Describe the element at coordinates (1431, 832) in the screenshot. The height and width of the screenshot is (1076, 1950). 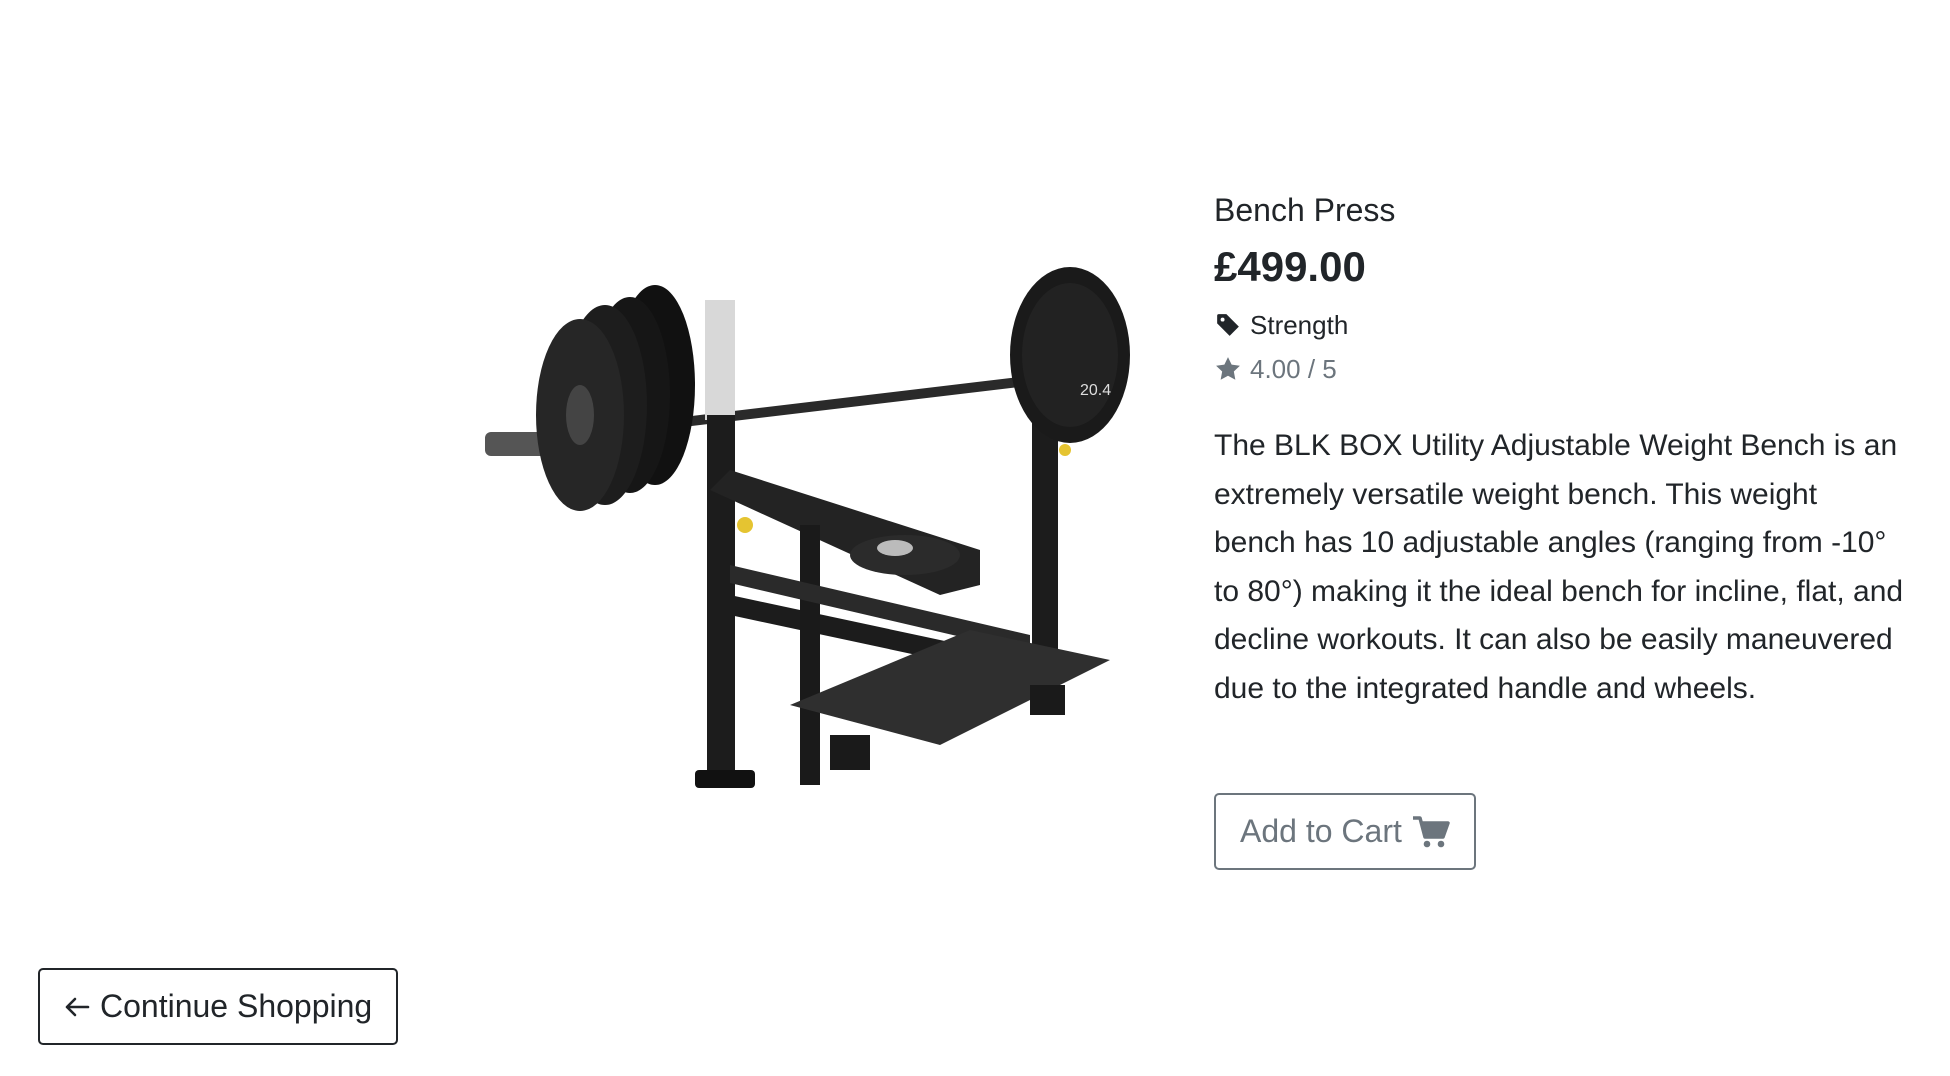
I see `shopping-cart-icon` at that location.